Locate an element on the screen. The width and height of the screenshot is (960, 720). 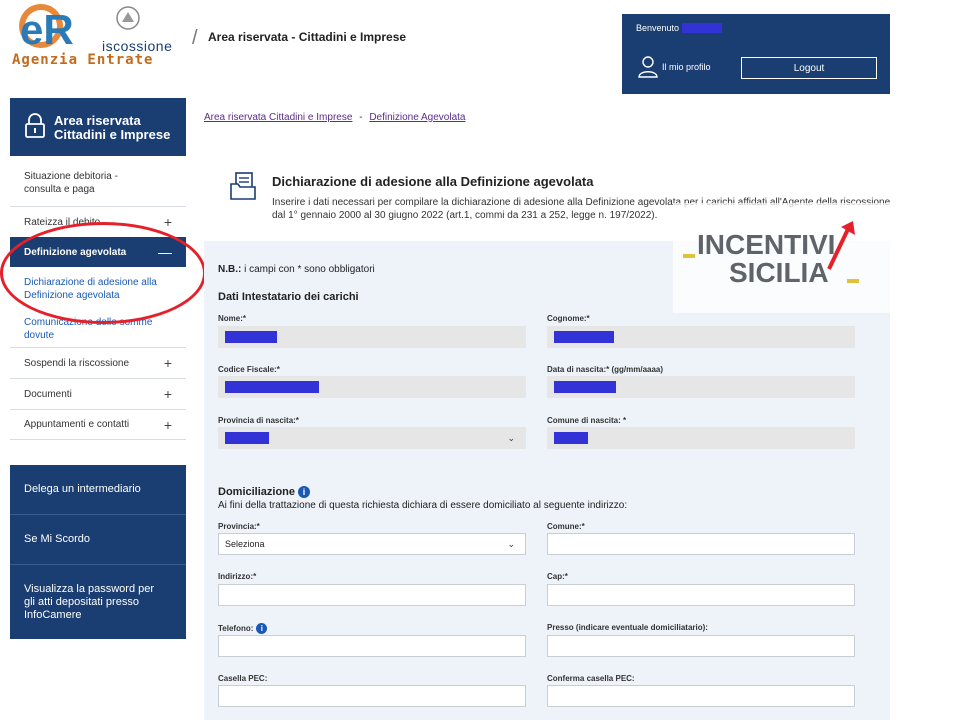
indirizzo-label: Indirizzo:* is located at coordinates (237, 576).